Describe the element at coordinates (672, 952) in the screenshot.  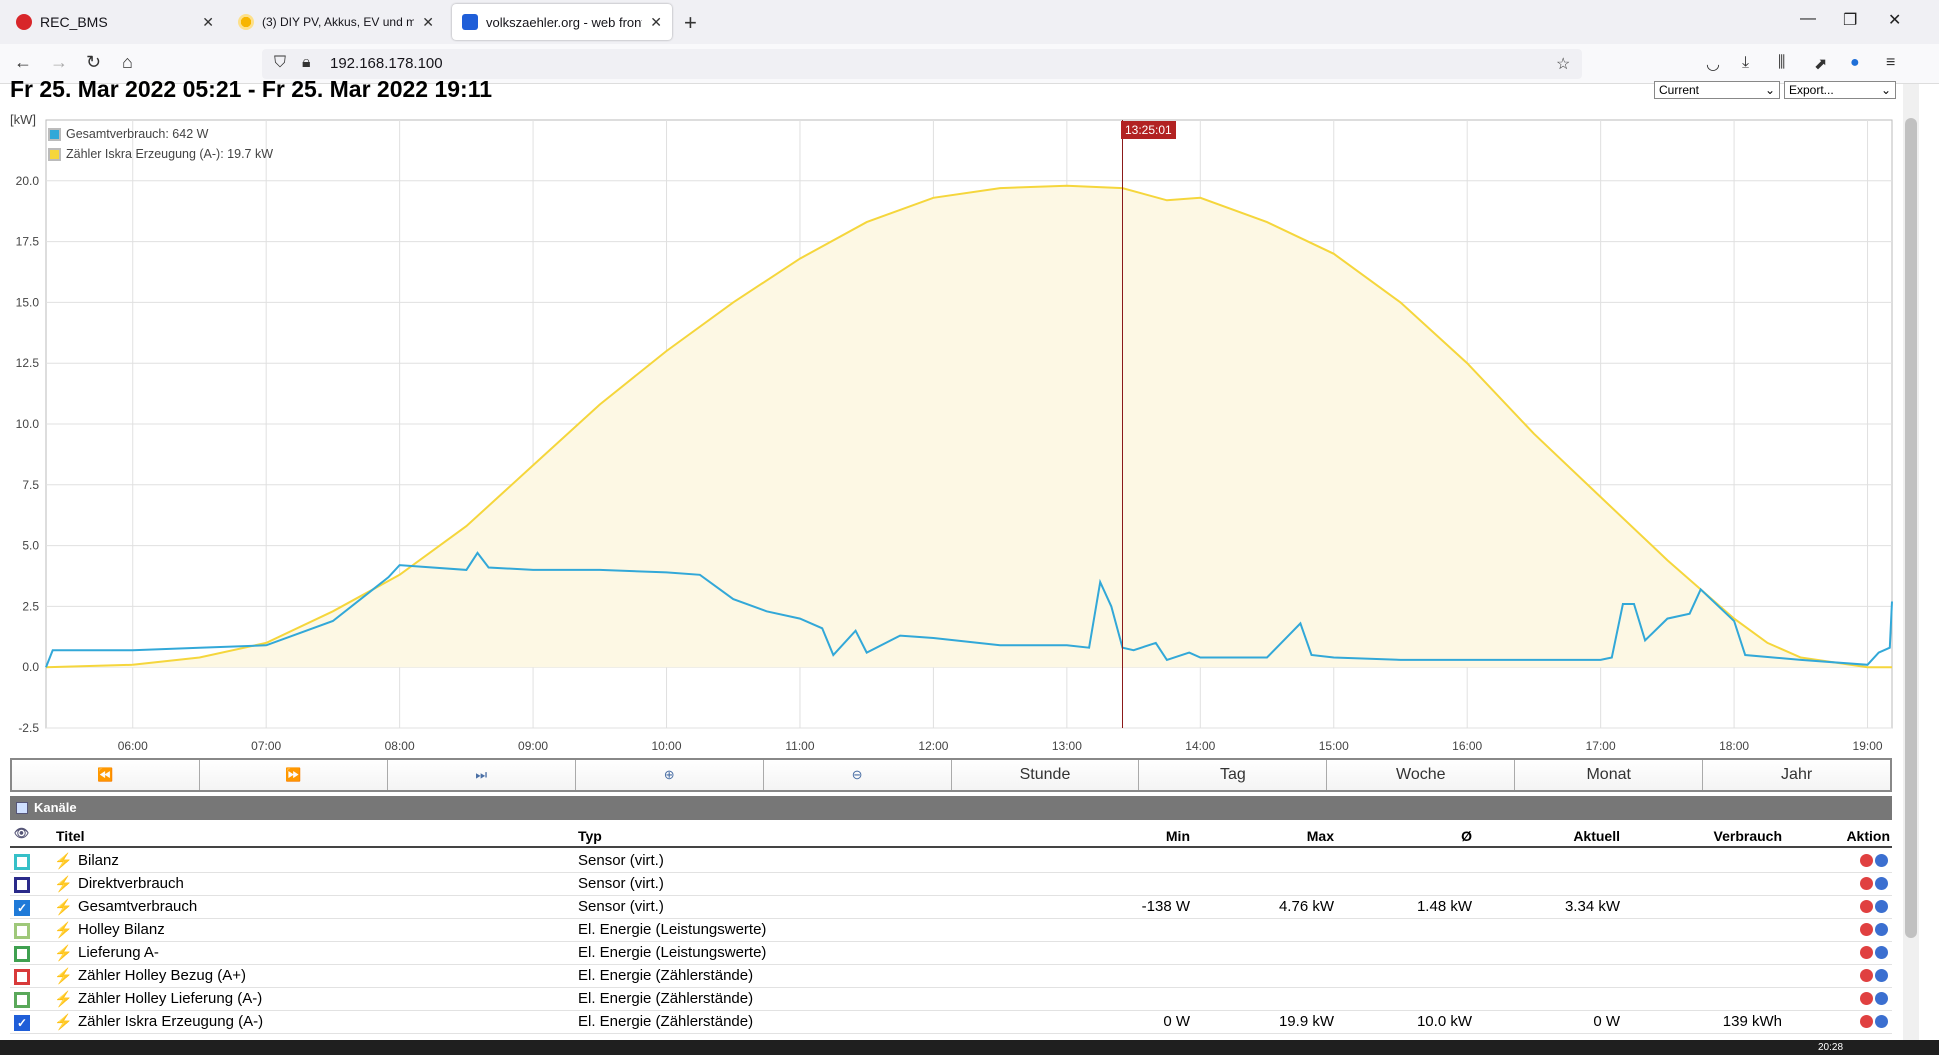
I see `channel-type: El. Energie (Leistungswerte)` at that location.